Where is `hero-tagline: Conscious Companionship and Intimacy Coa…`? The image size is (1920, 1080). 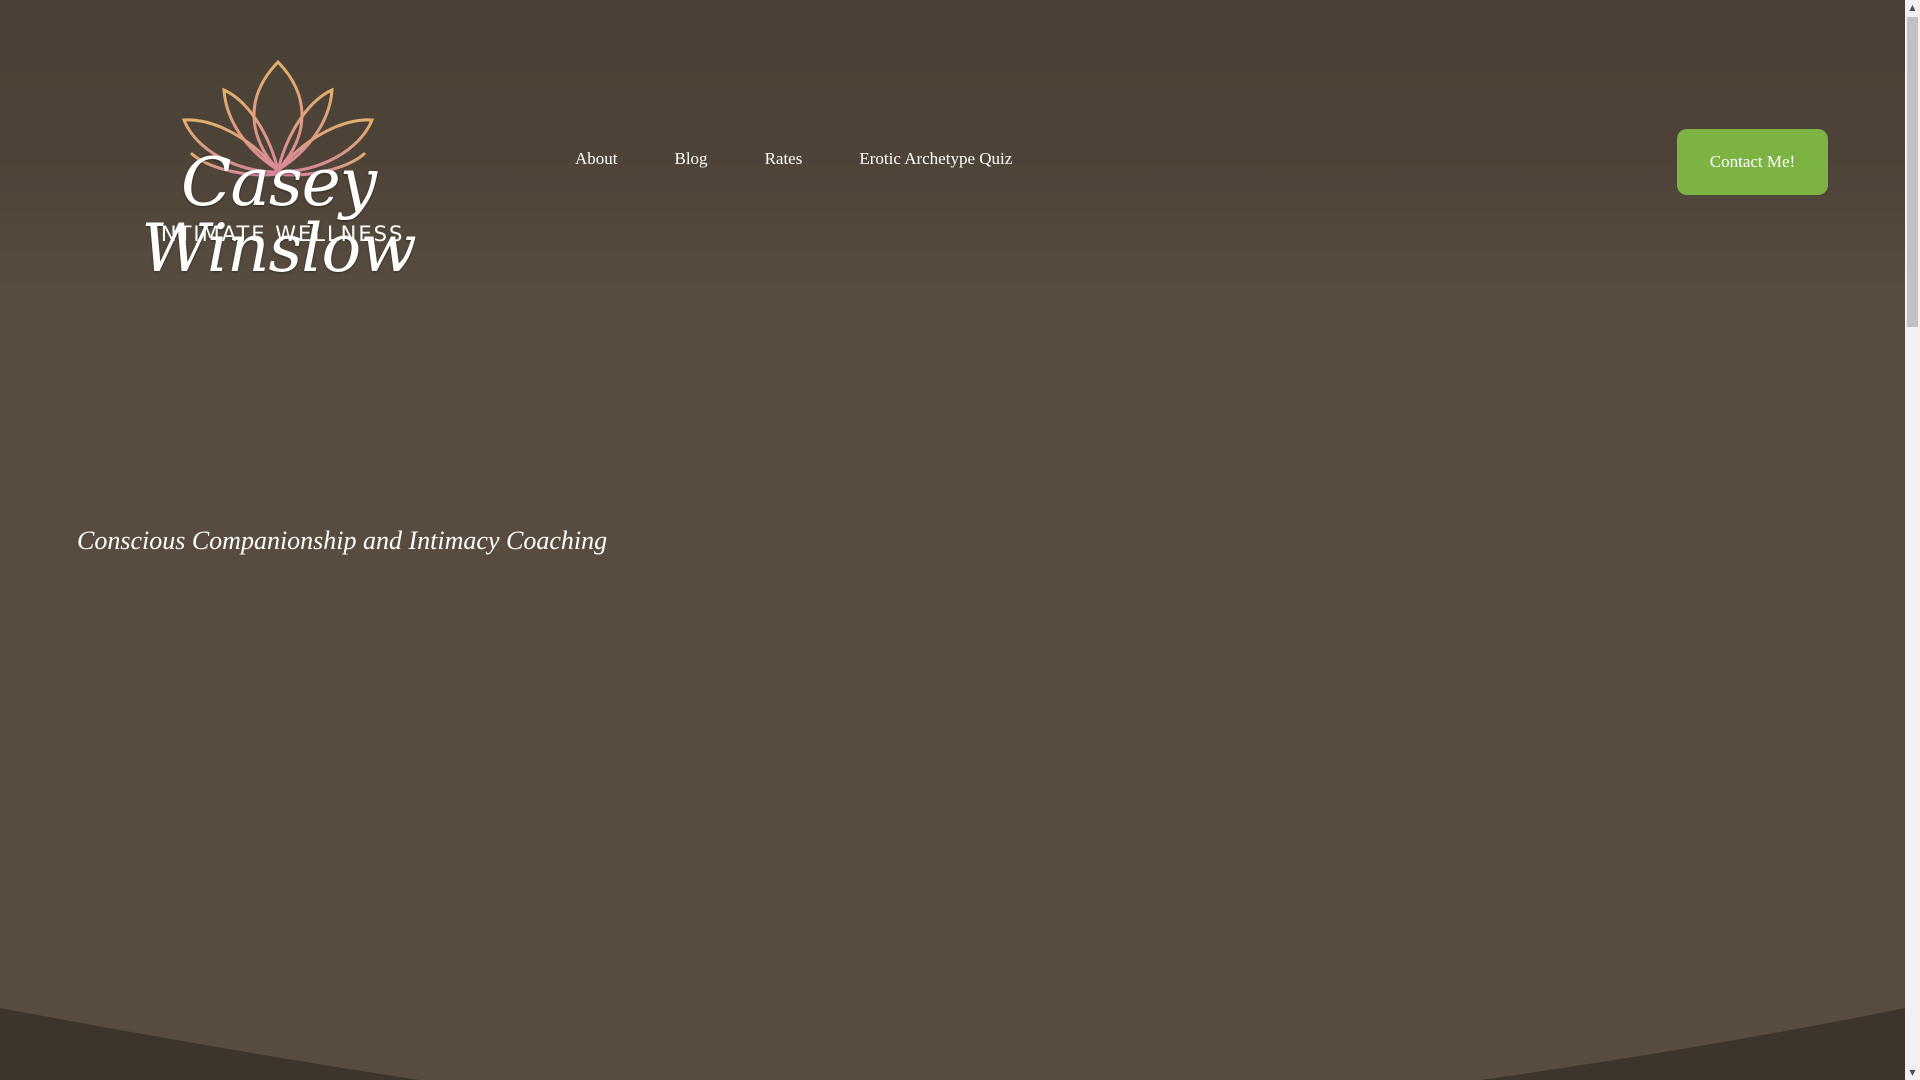 hero-tagline: Conscious Companionship and Intimacy Coa… is located at coordinates (342, 540).